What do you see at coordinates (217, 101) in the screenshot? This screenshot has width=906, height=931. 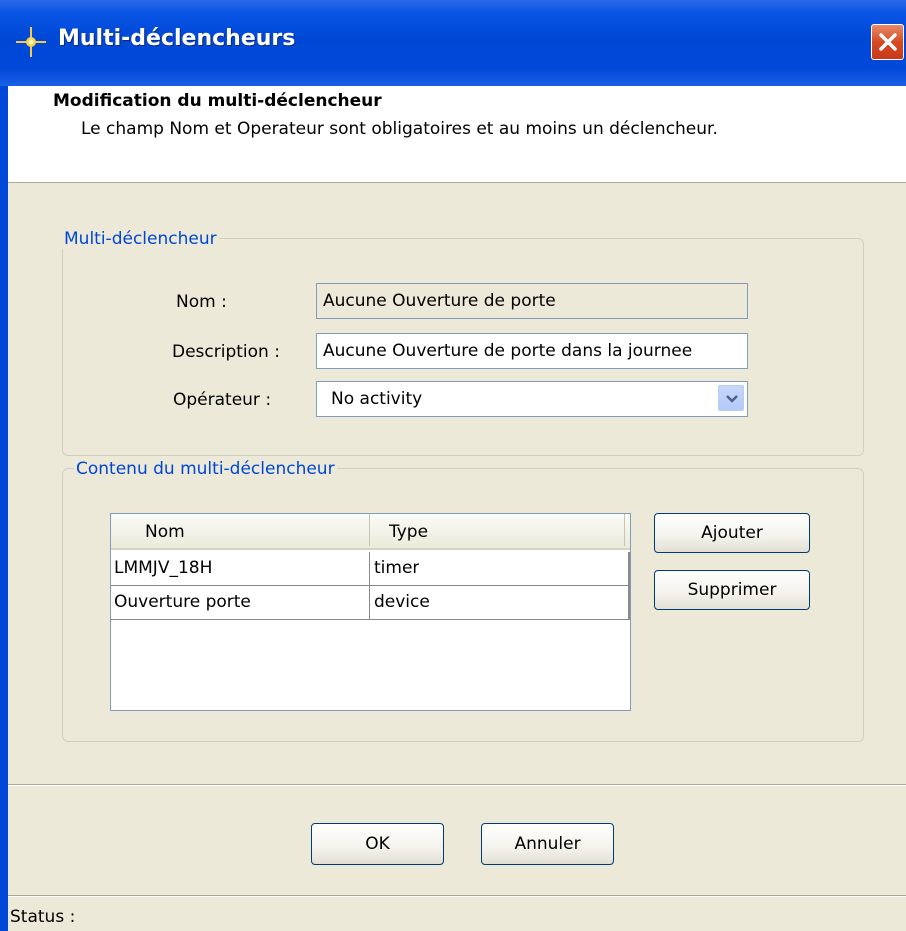 I see `header-title: Modification du multi-déclencheur` at bounding box center [217, 101].